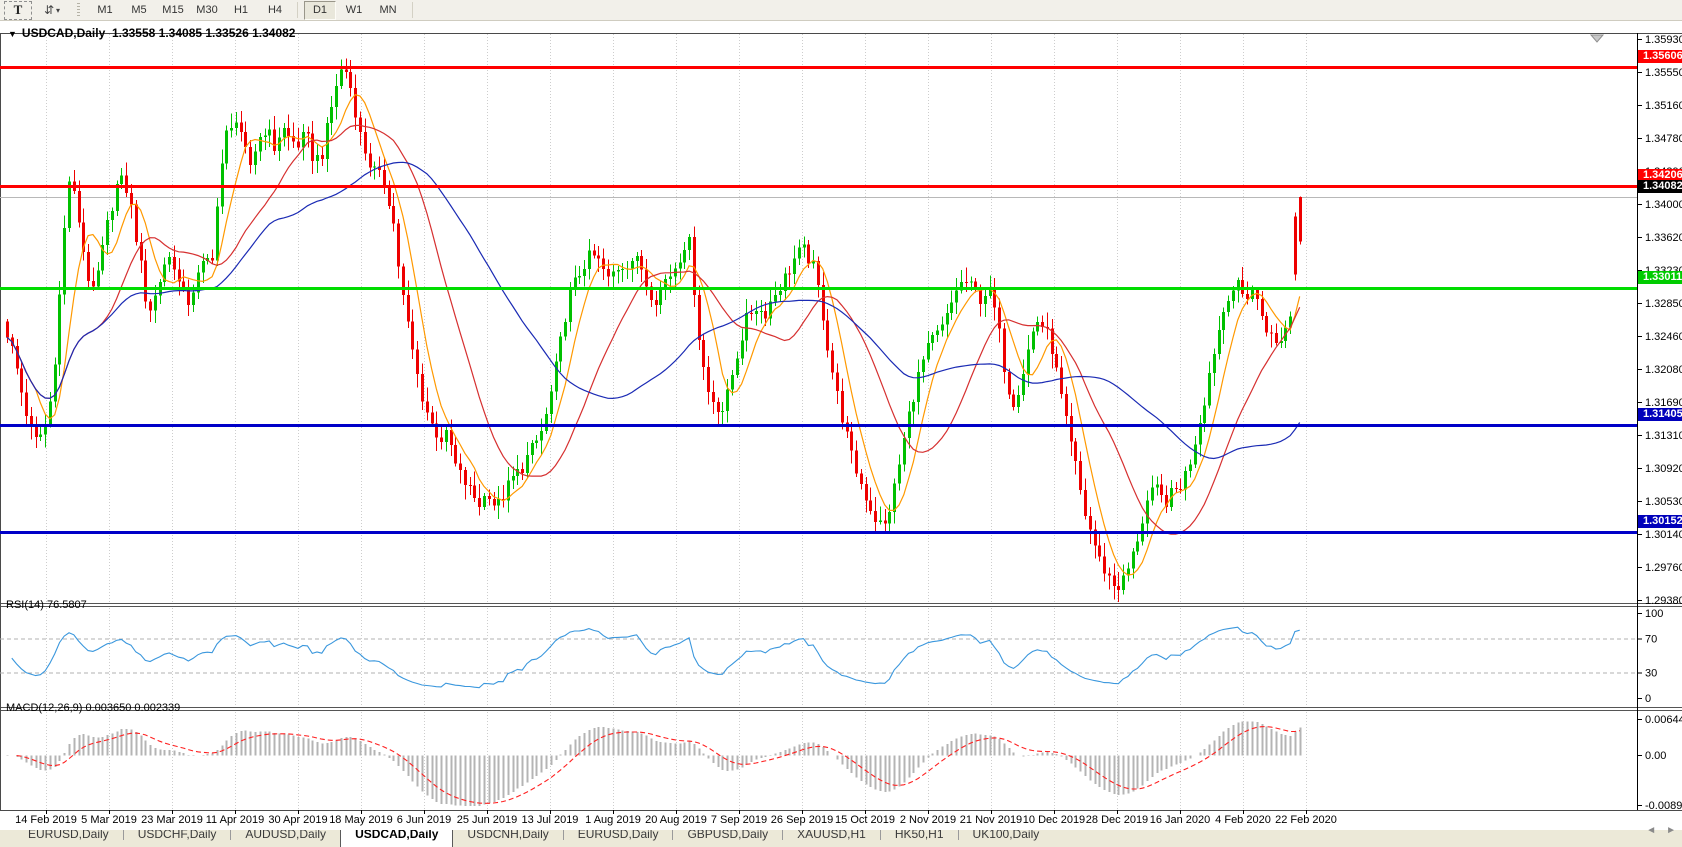 This screenshot has height=847, width=1682. Describe the element at coordinates (487, 820) in the screenshot. I see `date-label: 25 Jun 2019` at that location.